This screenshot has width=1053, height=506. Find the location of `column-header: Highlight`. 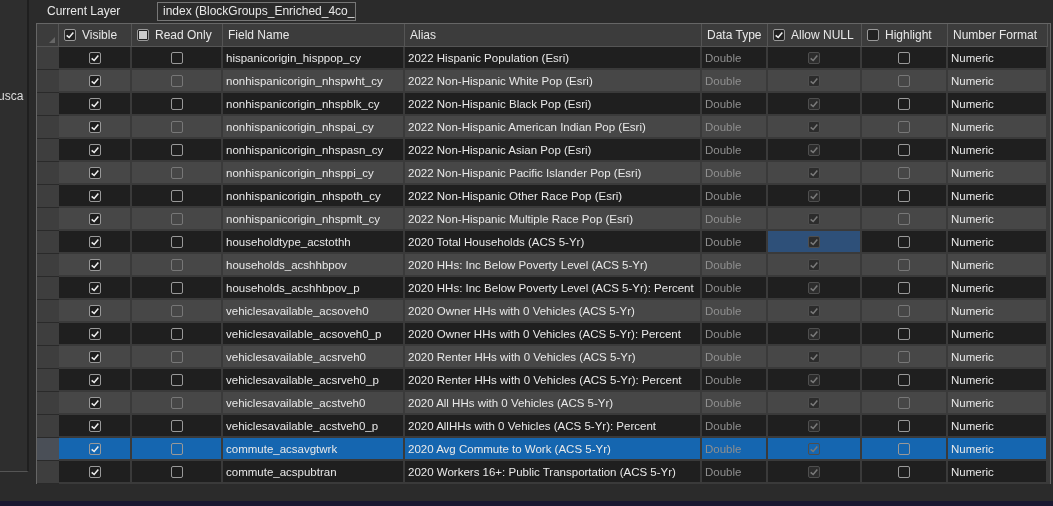

column-header: Highlight is located at coordinates (905, 35).